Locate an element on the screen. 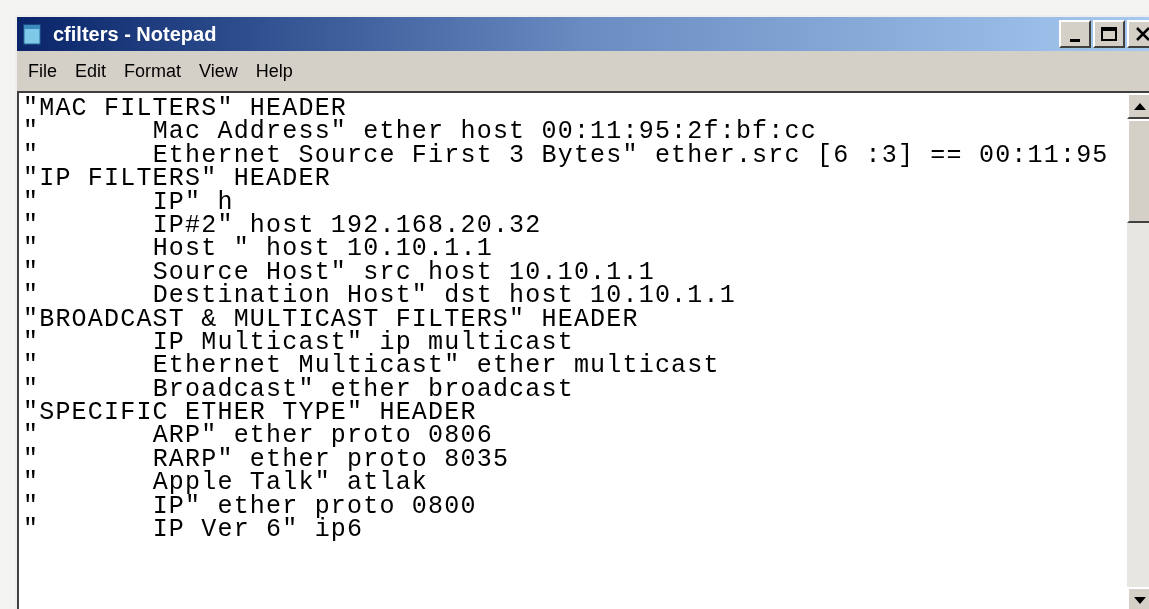 Image resolution: width=1149 pixels, height=609 pixels. text-line: " Apple Talk" atlak is located at coordinates (226, 483).